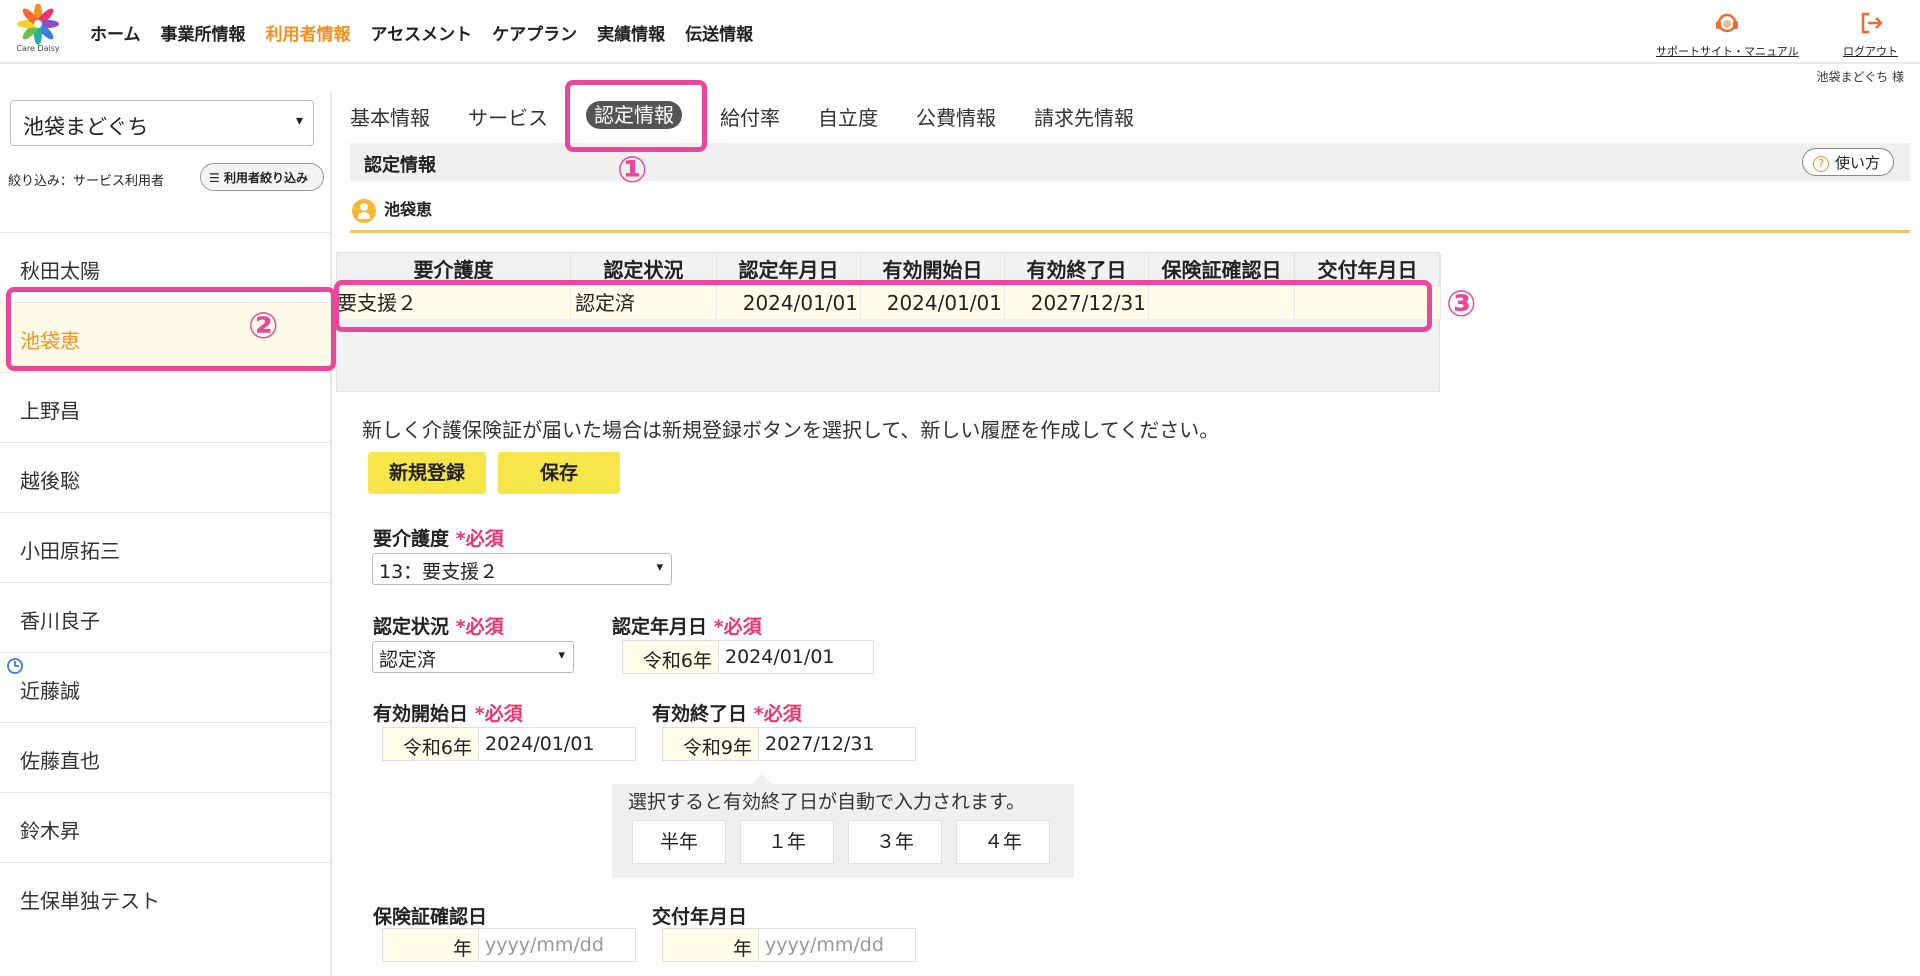  I want to click on user-greeting: 池袋まどぐち 様, so click(1860, 77).